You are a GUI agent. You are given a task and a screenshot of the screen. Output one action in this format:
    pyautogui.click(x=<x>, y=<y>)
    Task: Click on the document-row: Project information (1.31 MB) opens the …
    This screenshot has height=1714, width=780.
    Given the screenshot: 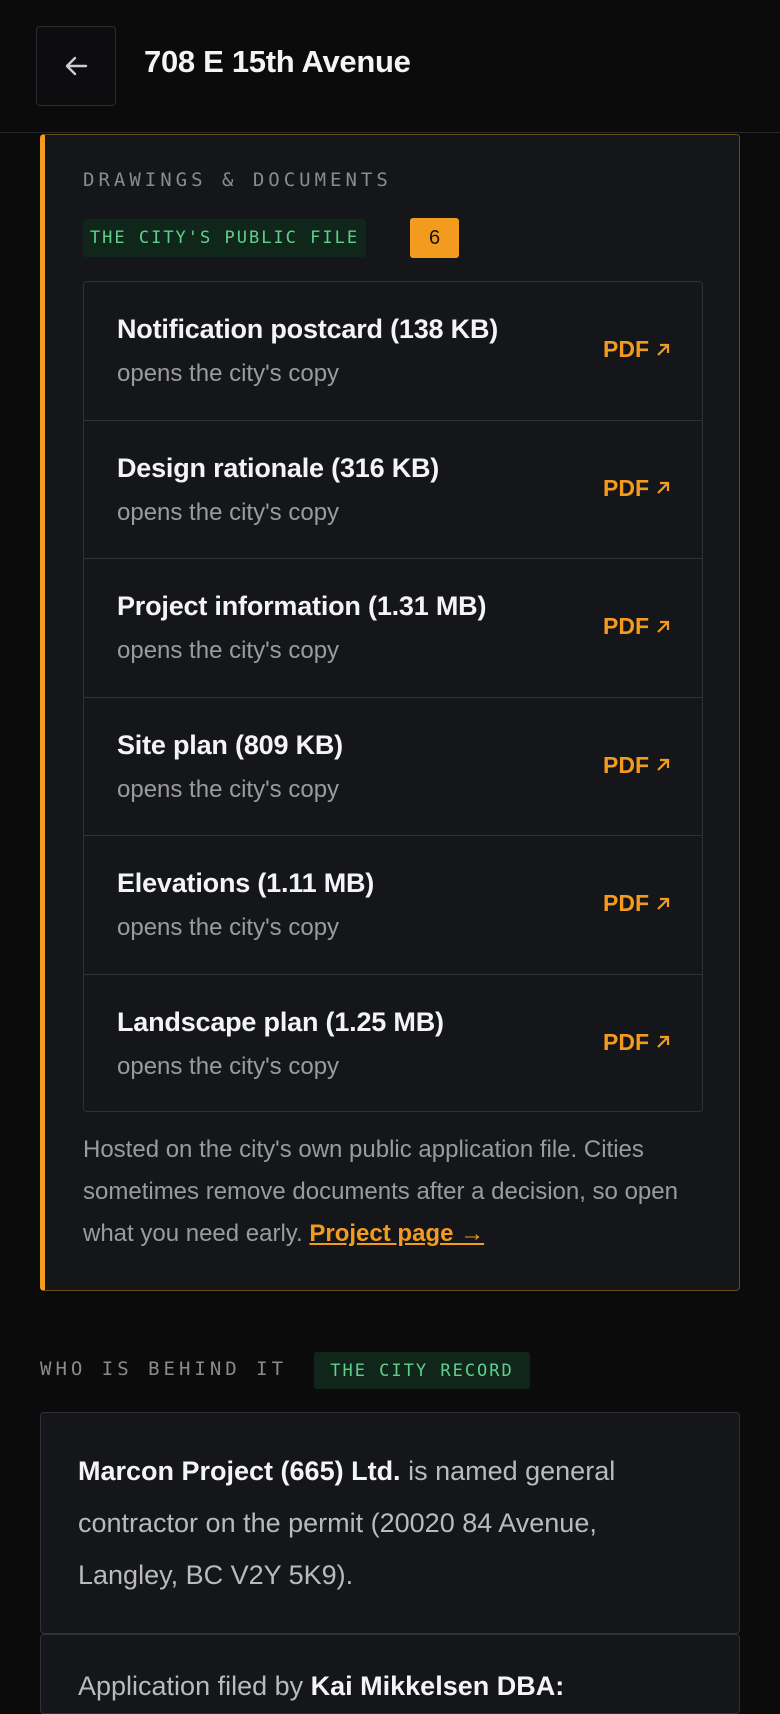 What is the action you would take?
    pyautogui.click(x=393, y=628)
    